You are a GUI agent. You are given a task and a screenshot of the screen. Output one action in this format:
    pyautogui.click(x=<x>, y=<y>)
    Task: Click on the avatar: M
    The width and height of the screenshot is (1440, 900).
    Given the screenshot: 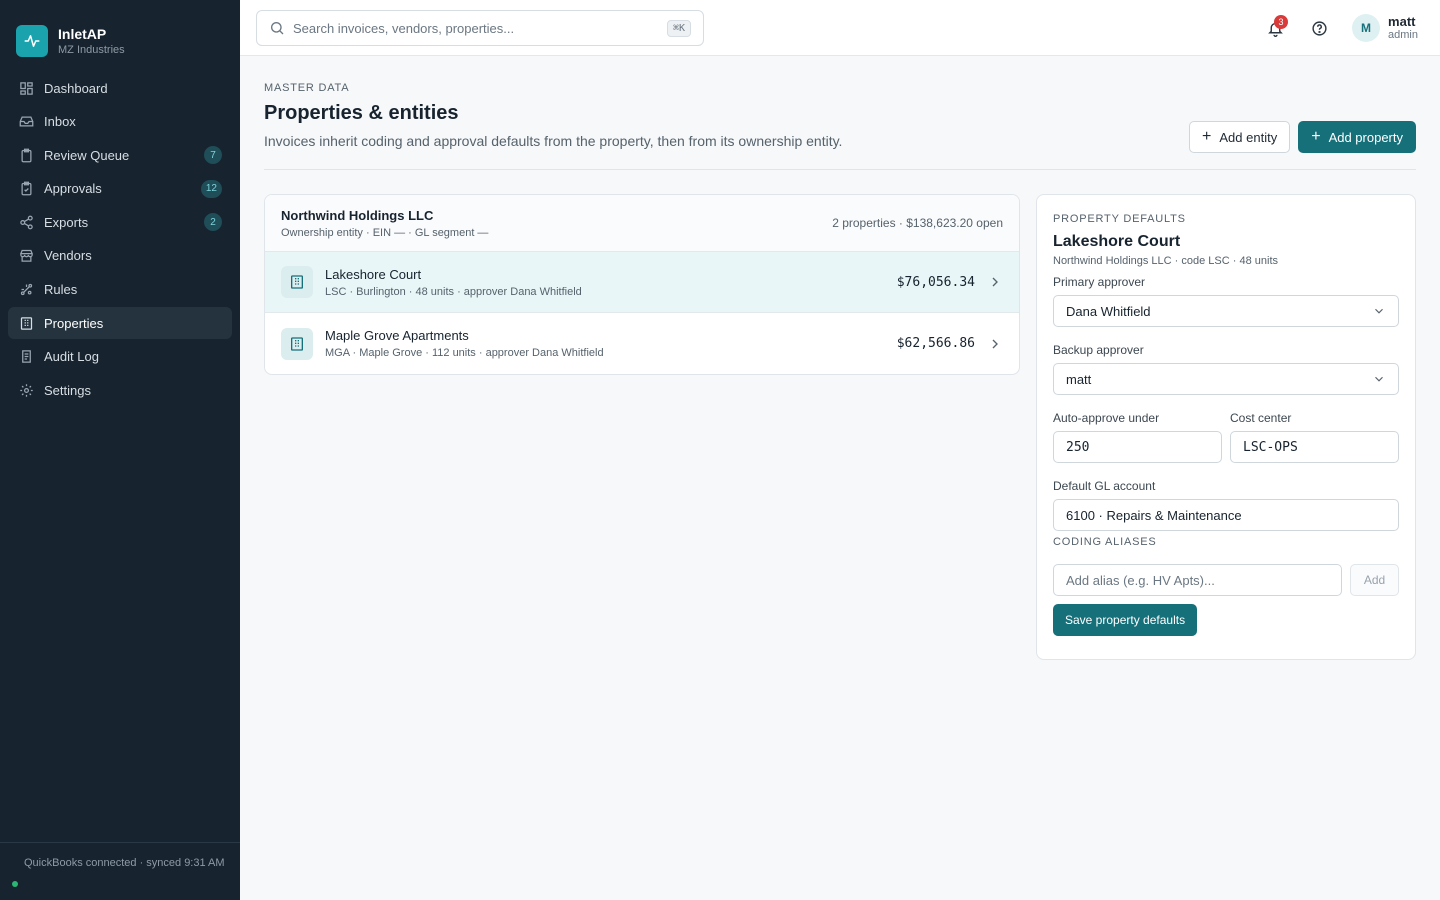 What is the action you would take?
    pyautogui.click(x=1366, y=28)
    